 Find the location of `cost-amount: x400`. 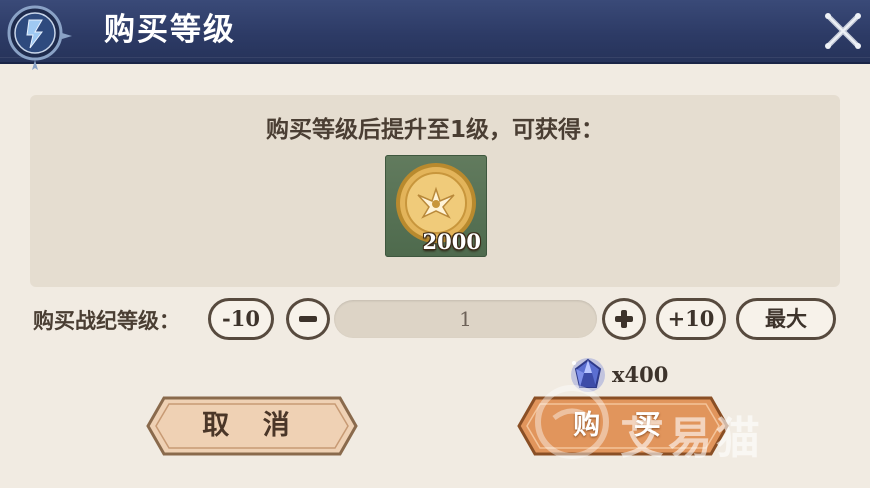

cost-amount: x400 is located at coordinates (640, 374).